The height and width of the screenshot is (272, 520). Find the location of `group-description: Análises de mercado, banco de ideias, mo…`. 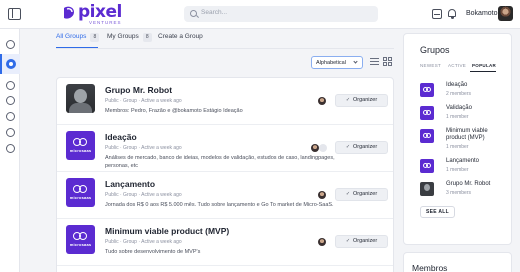

group-description: Análises de mercado, banco de ideias, mo… is located at coordinates (220, 162).